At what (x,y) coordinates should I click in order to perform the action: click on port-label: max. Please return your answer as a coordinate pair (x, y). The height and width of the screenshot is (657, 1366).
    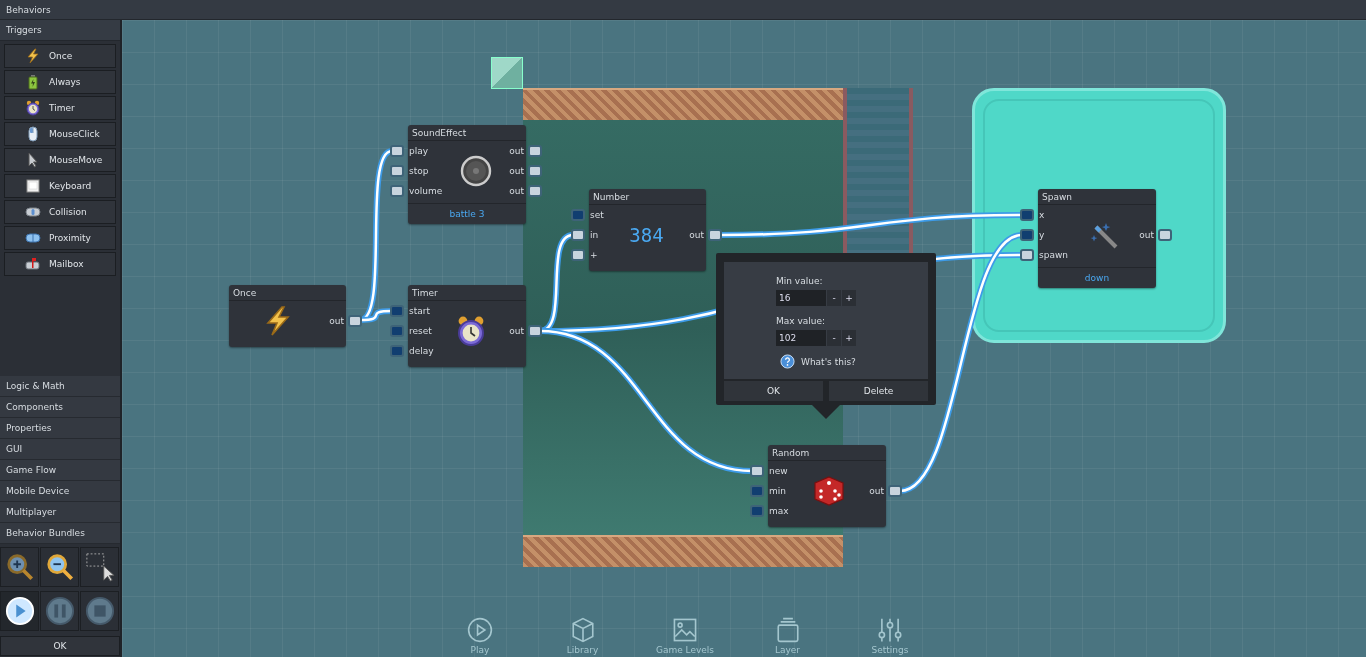
    Looking at the image, I should click on (779, 511).